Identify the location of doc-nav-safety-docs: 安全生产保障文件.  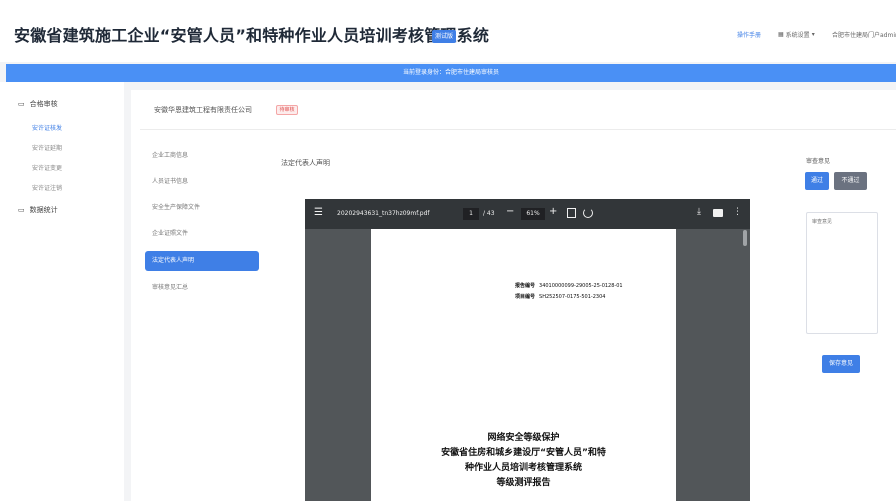
(202, 208).